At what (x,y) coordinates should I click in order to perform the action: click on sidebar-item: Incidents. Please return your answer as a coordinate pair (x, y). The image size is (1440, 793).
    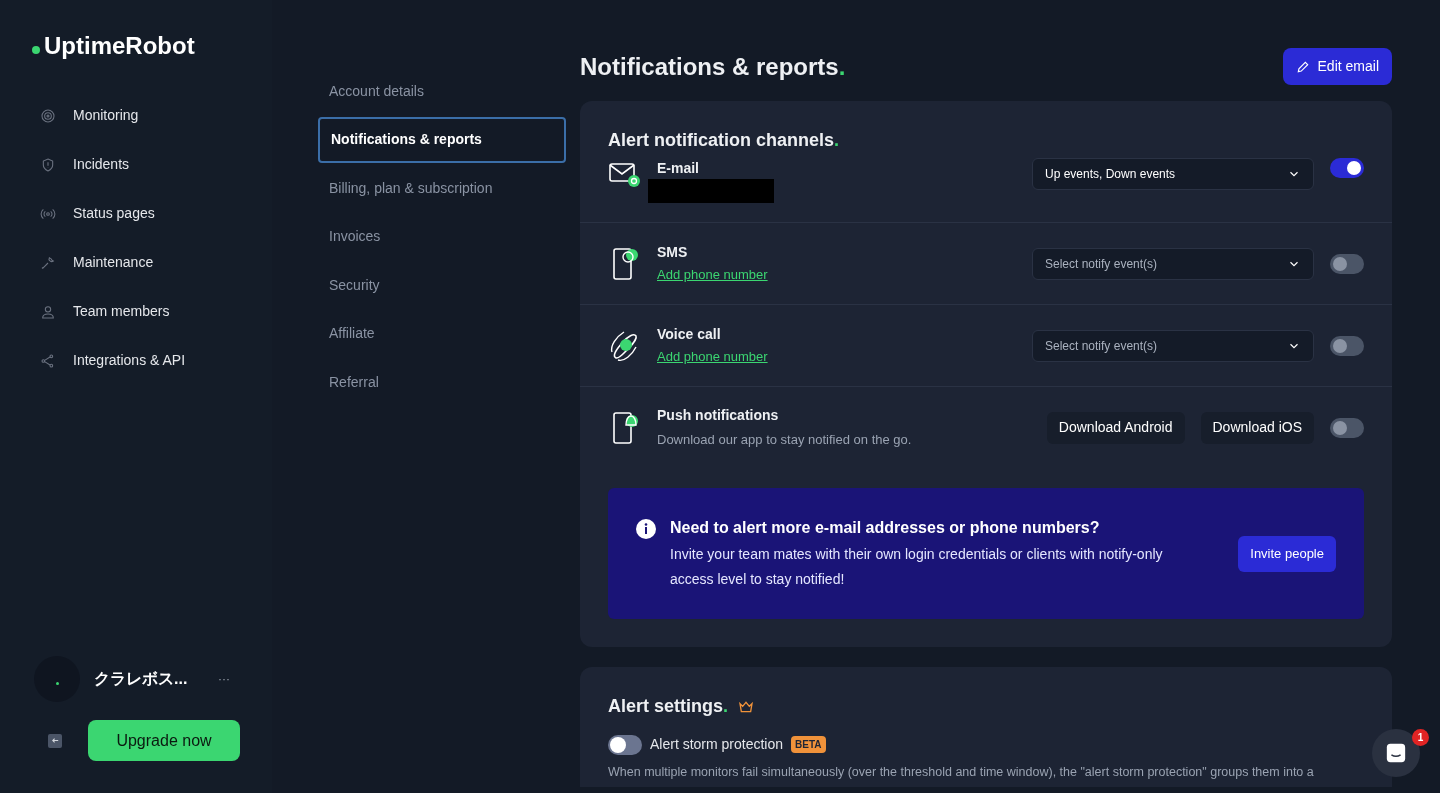
    Looking at the image, I should click on (136, 164).